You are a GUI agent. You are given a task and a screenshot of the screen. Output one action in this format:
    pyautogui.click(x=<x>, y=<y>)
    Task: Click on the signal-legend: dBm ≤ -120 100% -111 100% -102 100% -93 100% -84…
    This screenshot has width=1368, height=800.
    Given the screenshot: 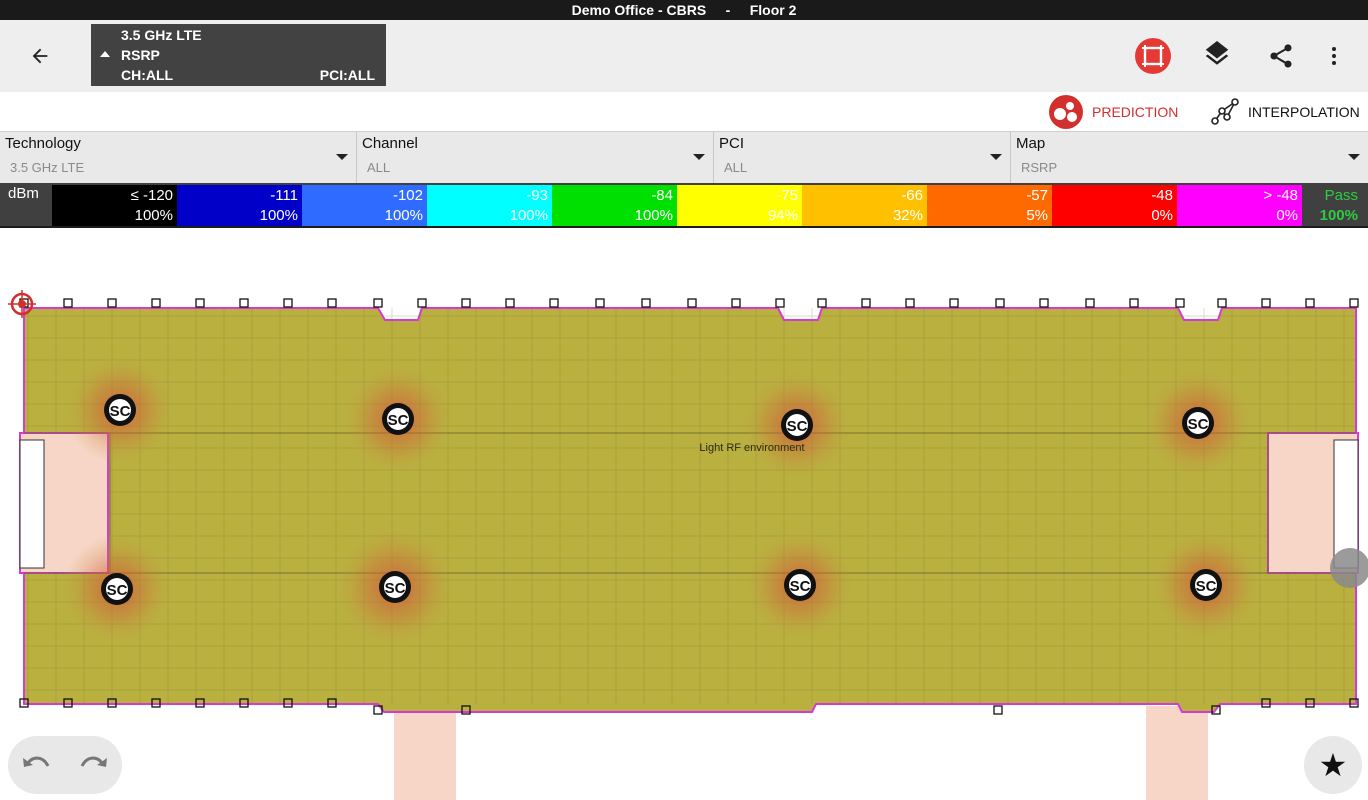 What is the action you would take?
    pyautogui.click(x=684, y=205)
    